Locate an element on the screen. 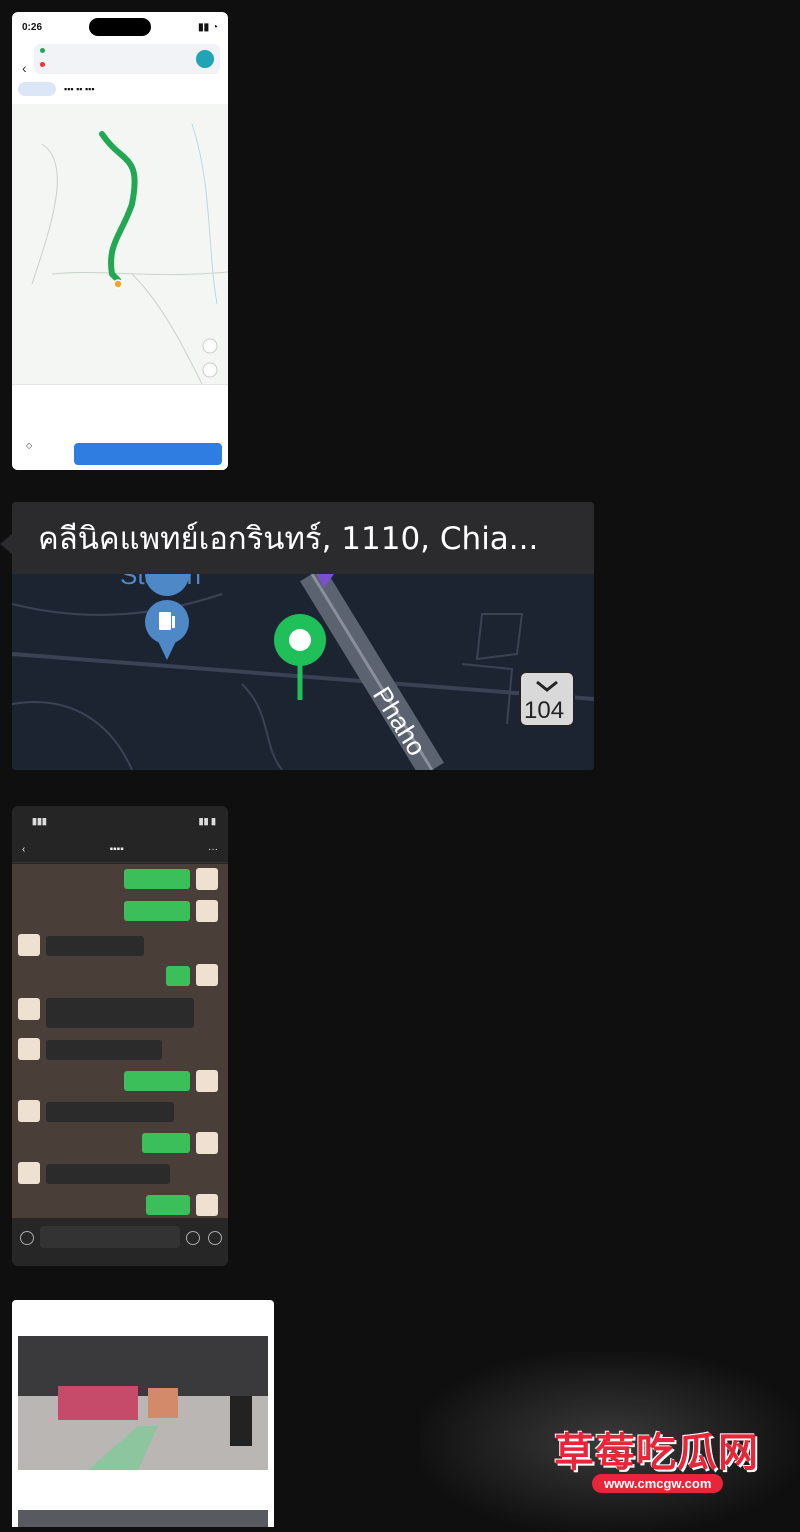  article-photo is located at coordinates (143, 1403).